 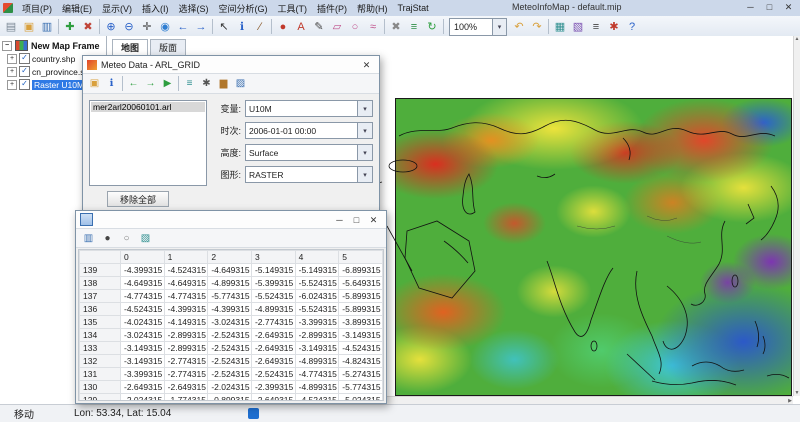 I want to click on save-data-icon: ▥, so click(x=88, y=238).